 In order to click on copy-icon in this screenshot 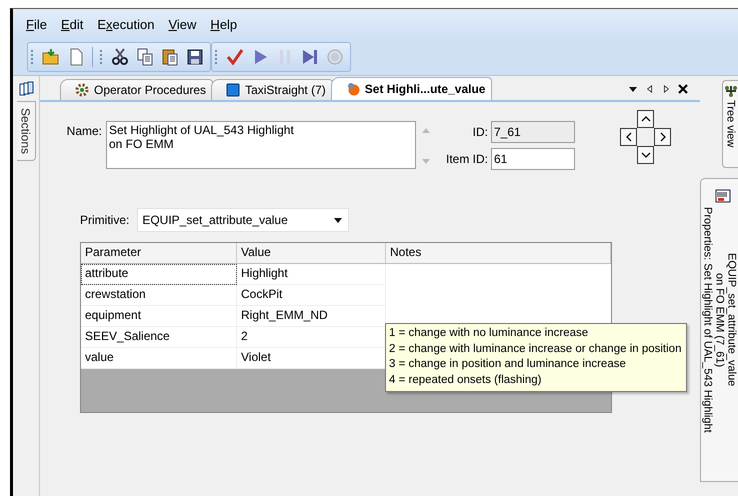, I will do `click(145, 57)`.